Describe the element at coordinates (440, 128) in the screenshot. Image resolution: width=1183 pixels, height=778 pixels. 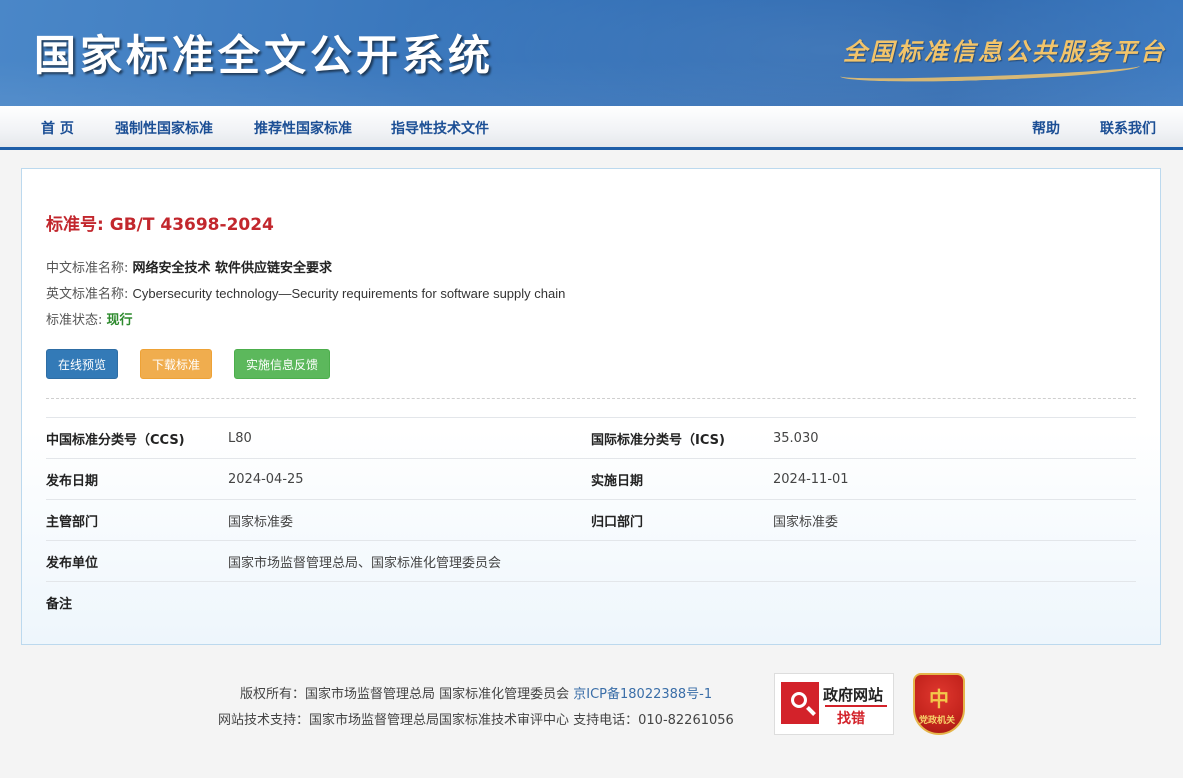
I see `nav-guidance-documents: 指导性技术文件` at that location.